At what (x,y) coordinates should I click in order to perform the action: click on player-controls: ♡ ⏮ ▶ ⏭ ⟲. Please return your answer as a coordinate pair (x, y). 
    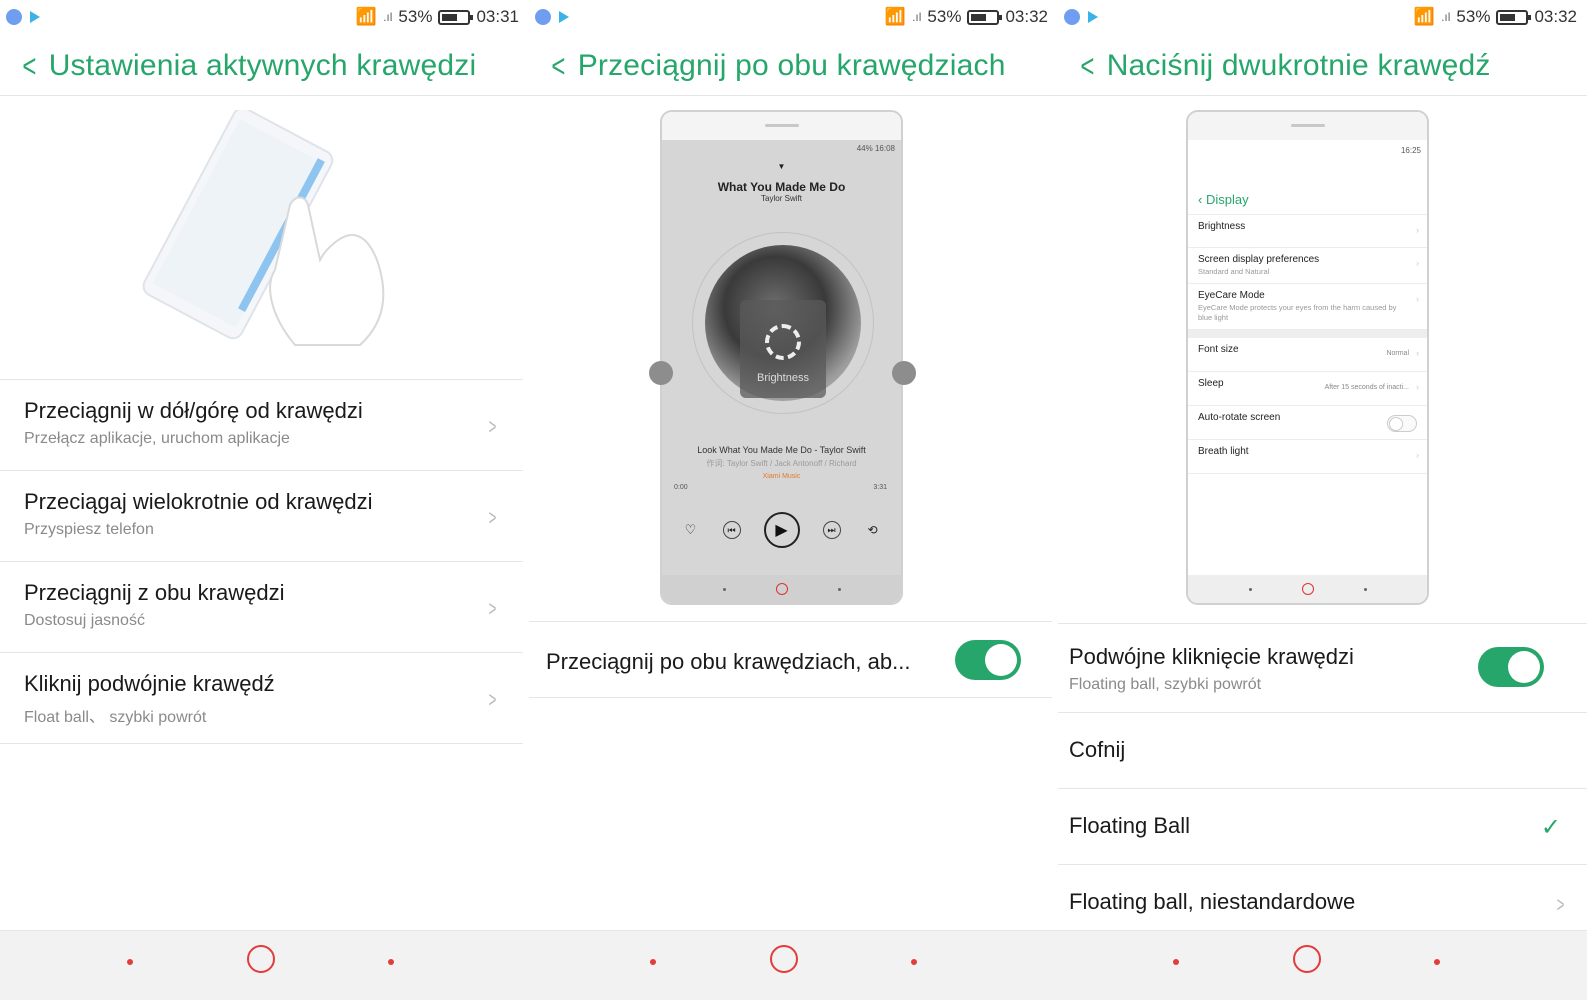
    Looking at the image, I should click on (781, 530).